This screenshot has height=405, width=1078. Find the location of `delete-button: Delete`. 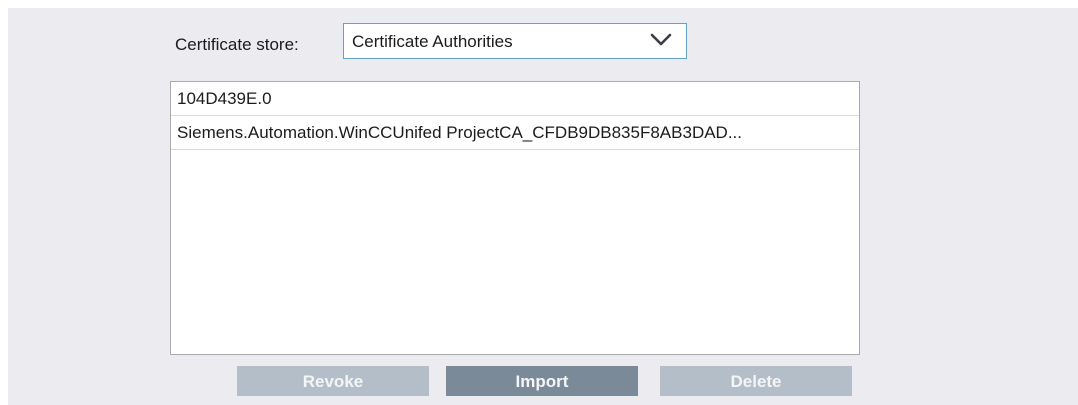

delete-button: Delete is located at coordinates (756, 381).